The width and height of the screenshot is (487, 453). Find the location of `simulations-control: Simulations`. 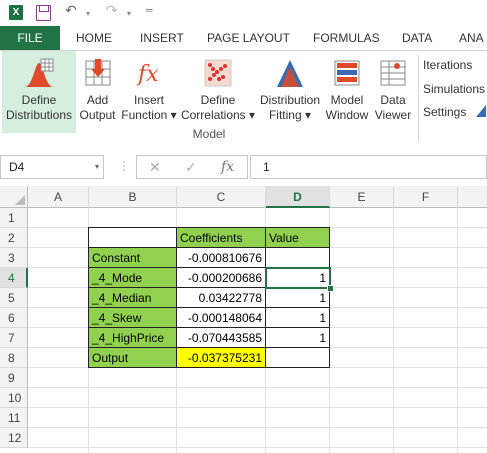

simulations-control: Simulations is located at coordinates (454, 89).